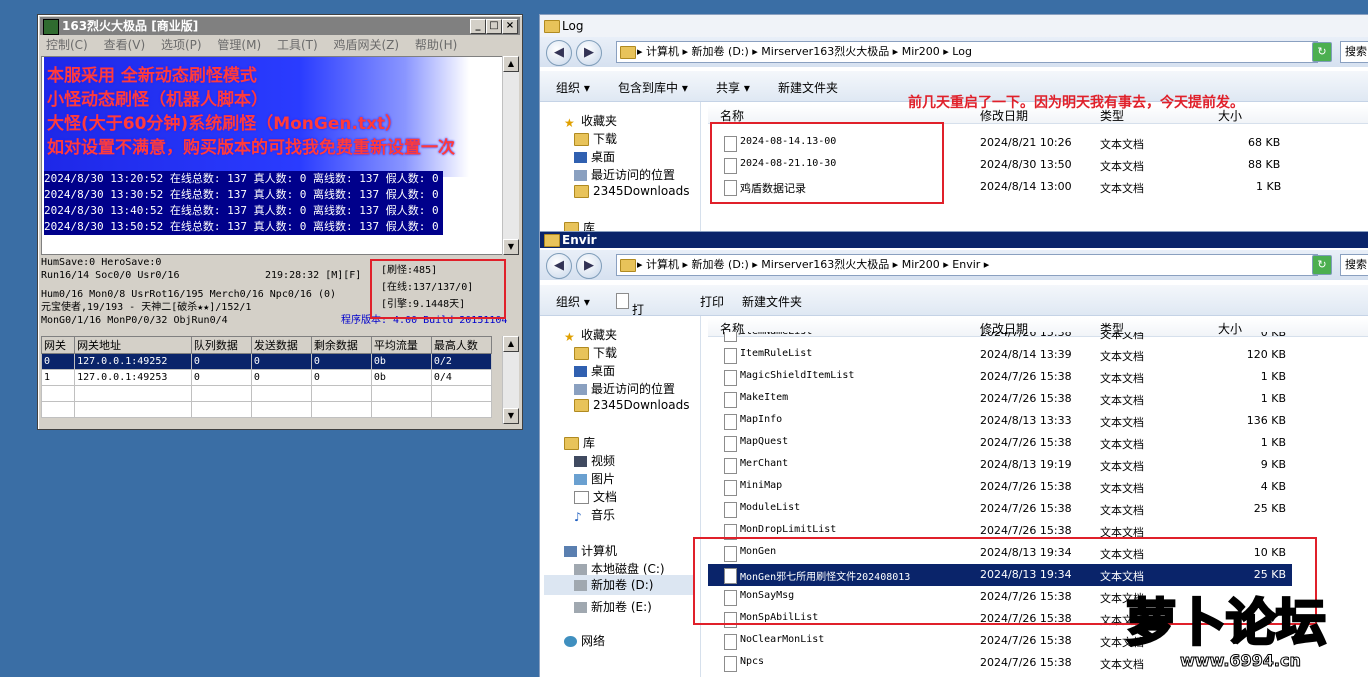 This screenshot has width=1368, height=677. I want to click on cell: 0, so click(221, 377).